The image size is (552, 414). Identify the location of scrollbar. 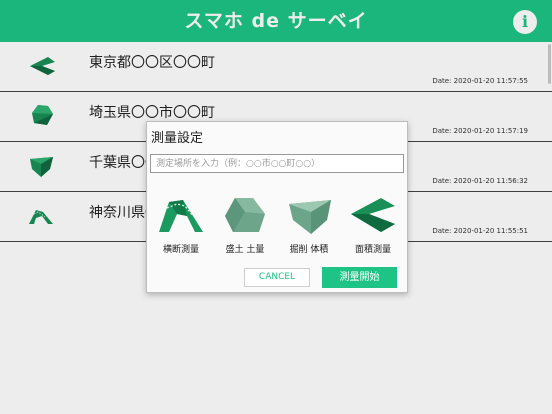
(549, 64).